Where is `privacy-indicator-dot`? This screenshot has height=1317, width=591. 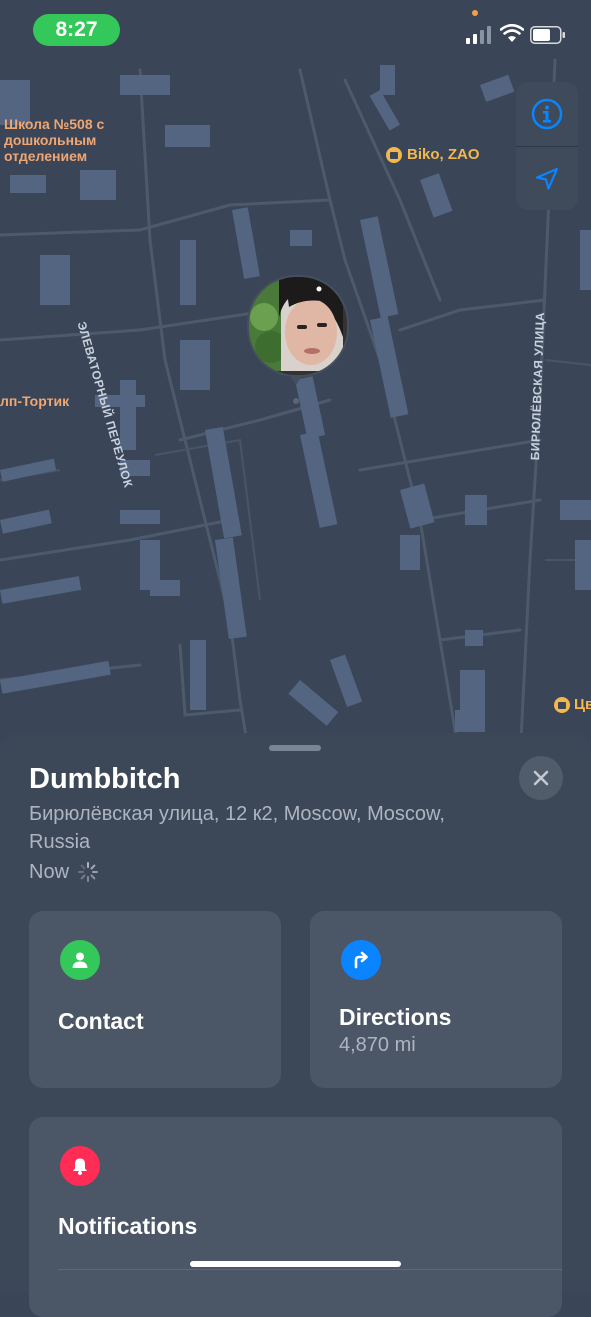 privacy-indicator-dot is located at coordinates (475, 13).